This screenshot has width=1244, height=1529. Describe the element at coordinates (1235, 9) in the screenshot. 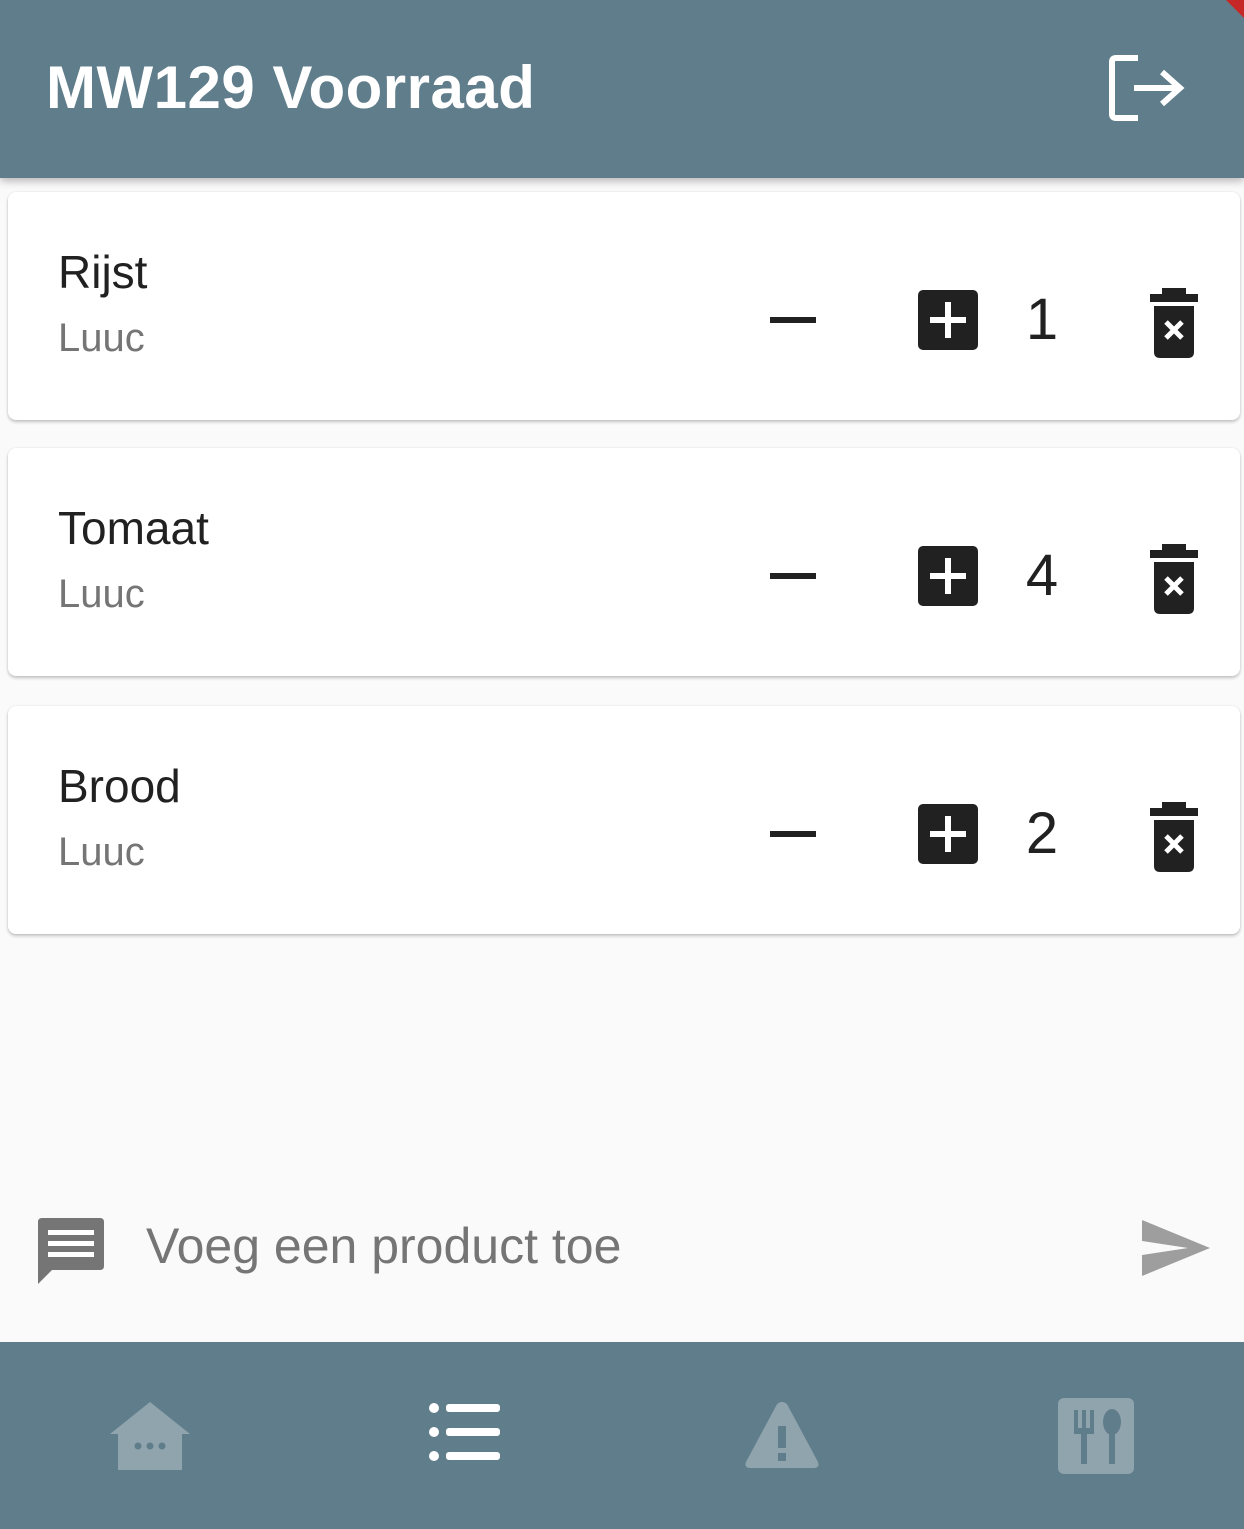

I see `corner-accent` at that location.